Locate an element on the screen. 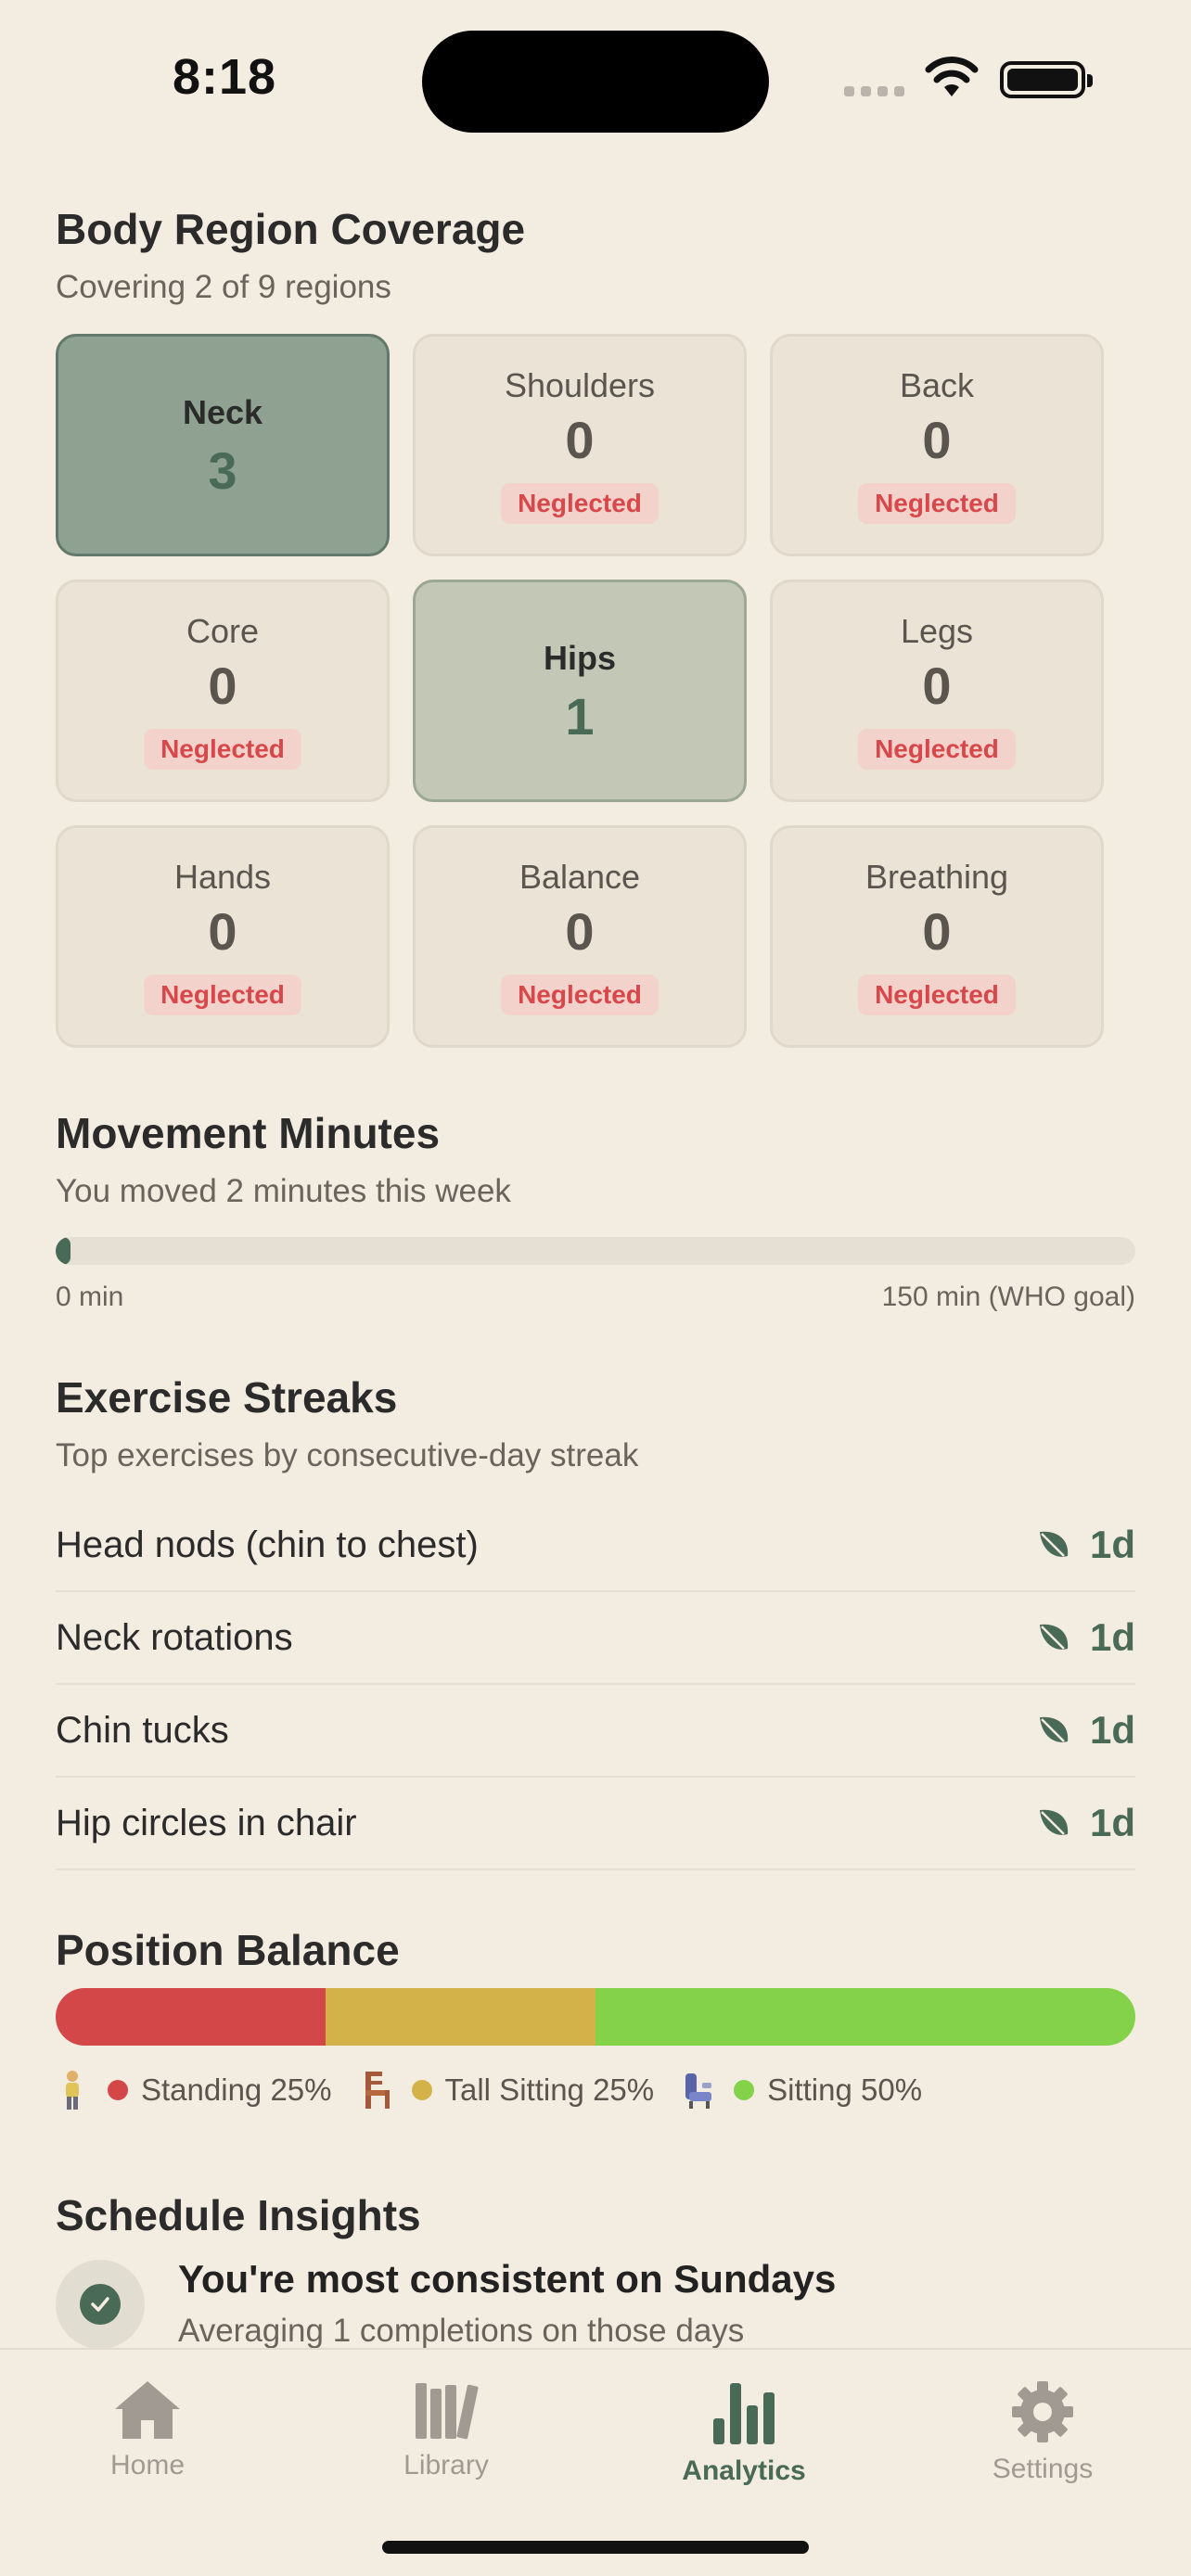 The width and height of the screenshot is (1191, 2576). region-count: 1 is located at coordinates (580, 716).